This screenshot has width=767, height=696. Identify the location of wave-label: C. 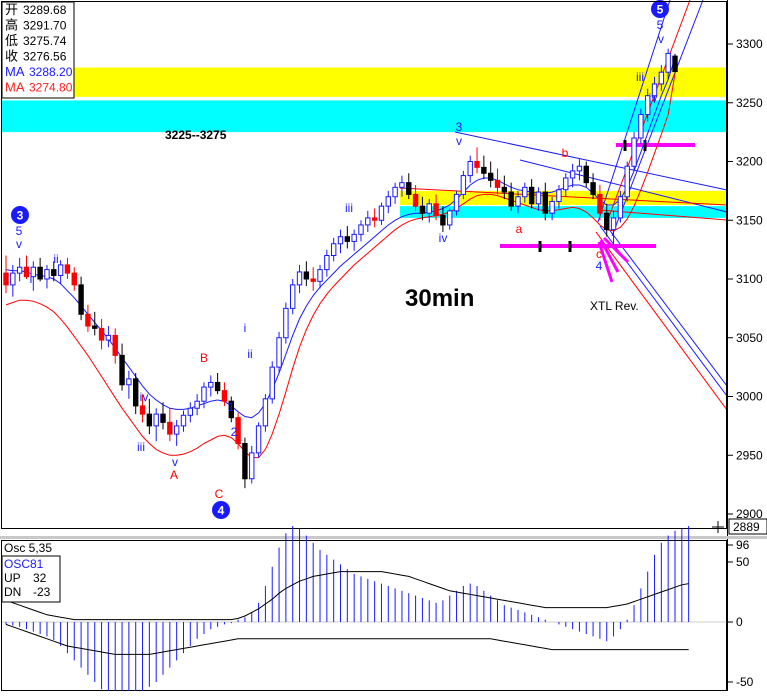
(219, 494).